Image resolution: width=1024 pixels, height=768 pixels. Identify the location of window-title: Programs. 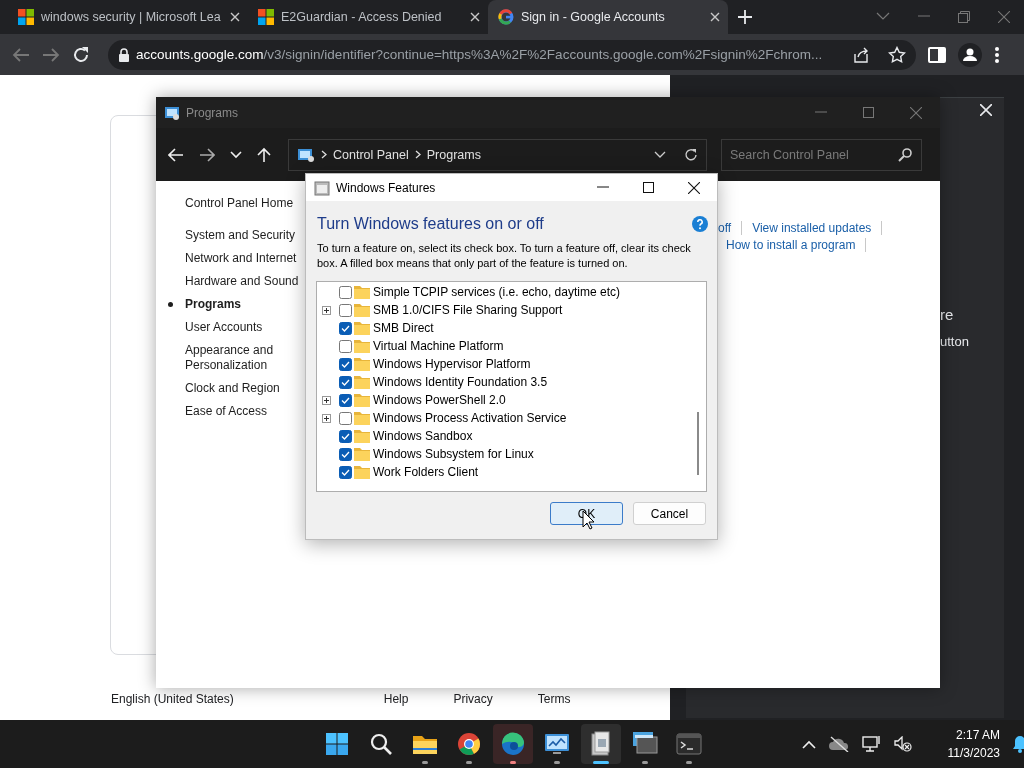
(212, 112).